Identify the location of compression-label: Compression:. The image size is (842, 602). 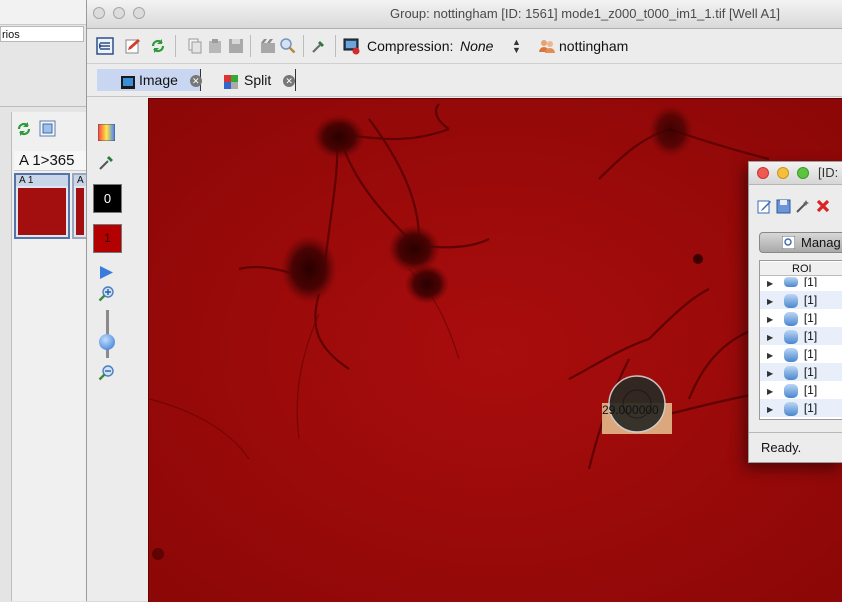
(410, 46).